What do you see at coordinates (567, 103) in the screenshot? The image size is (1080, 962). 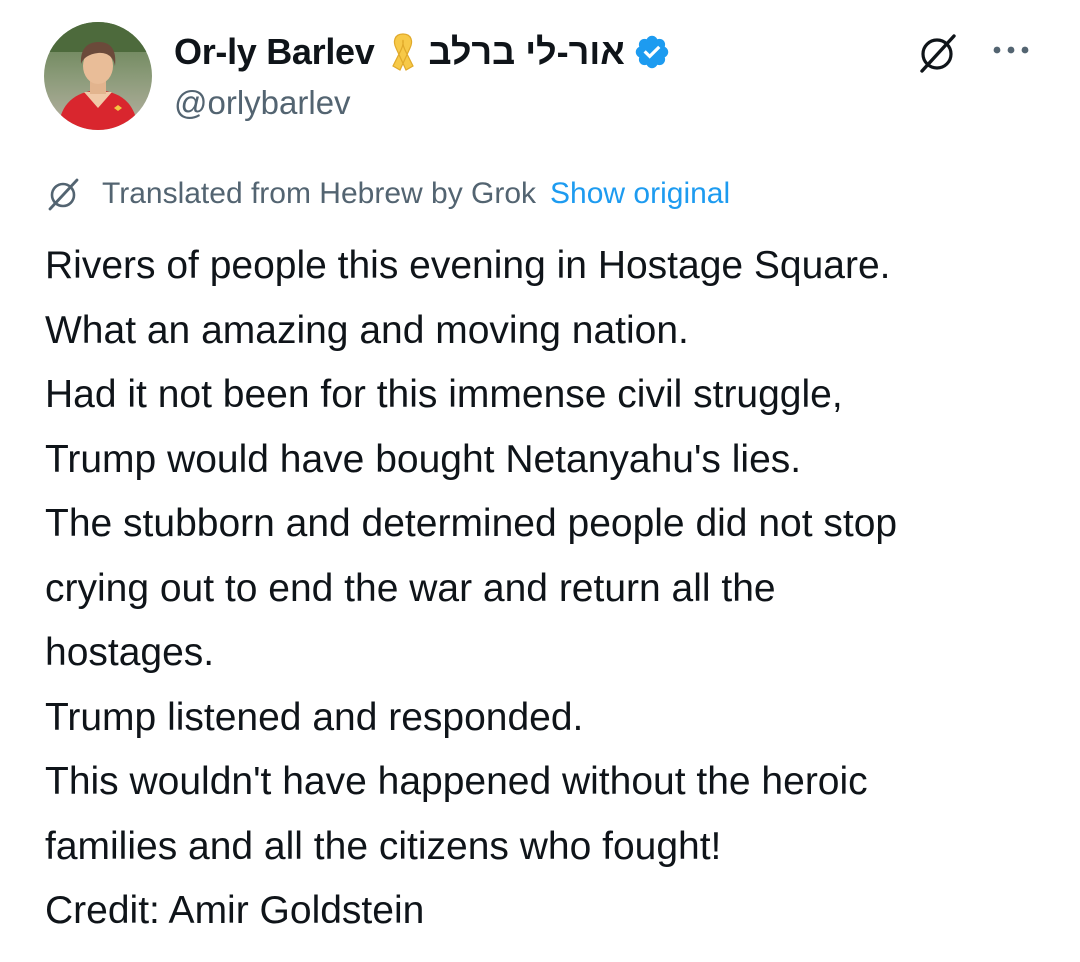 I see `author-handle: @orlybarlev` at bounding box center [567, 103].